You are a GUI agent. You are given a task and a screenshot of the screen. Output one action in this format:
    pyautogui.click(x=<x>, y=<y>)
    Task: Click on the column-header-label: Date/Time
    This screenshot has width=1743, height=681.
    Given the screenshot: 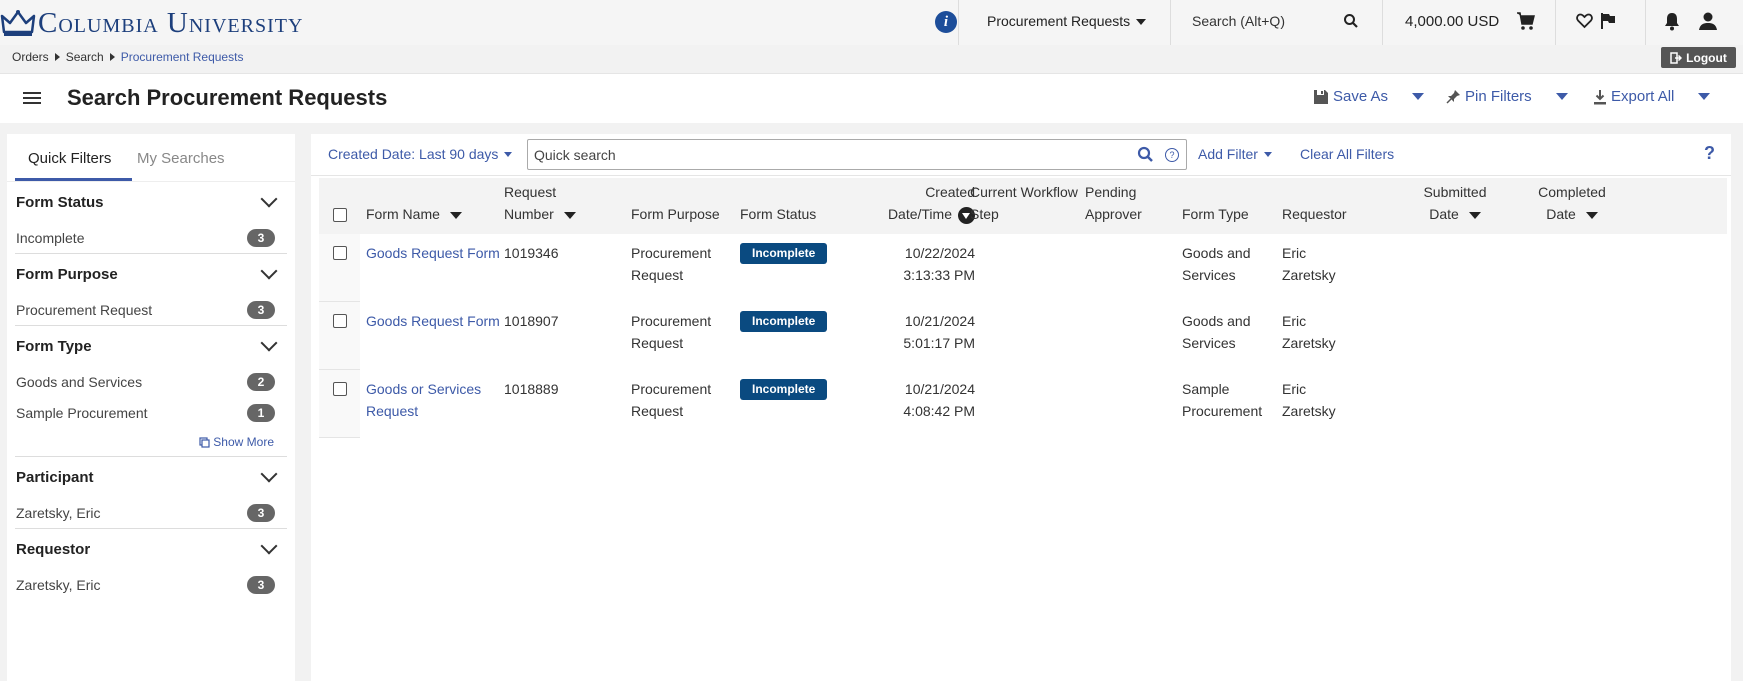 What is the action you would take?
    pyautogui.click(x=919, y=214)
    